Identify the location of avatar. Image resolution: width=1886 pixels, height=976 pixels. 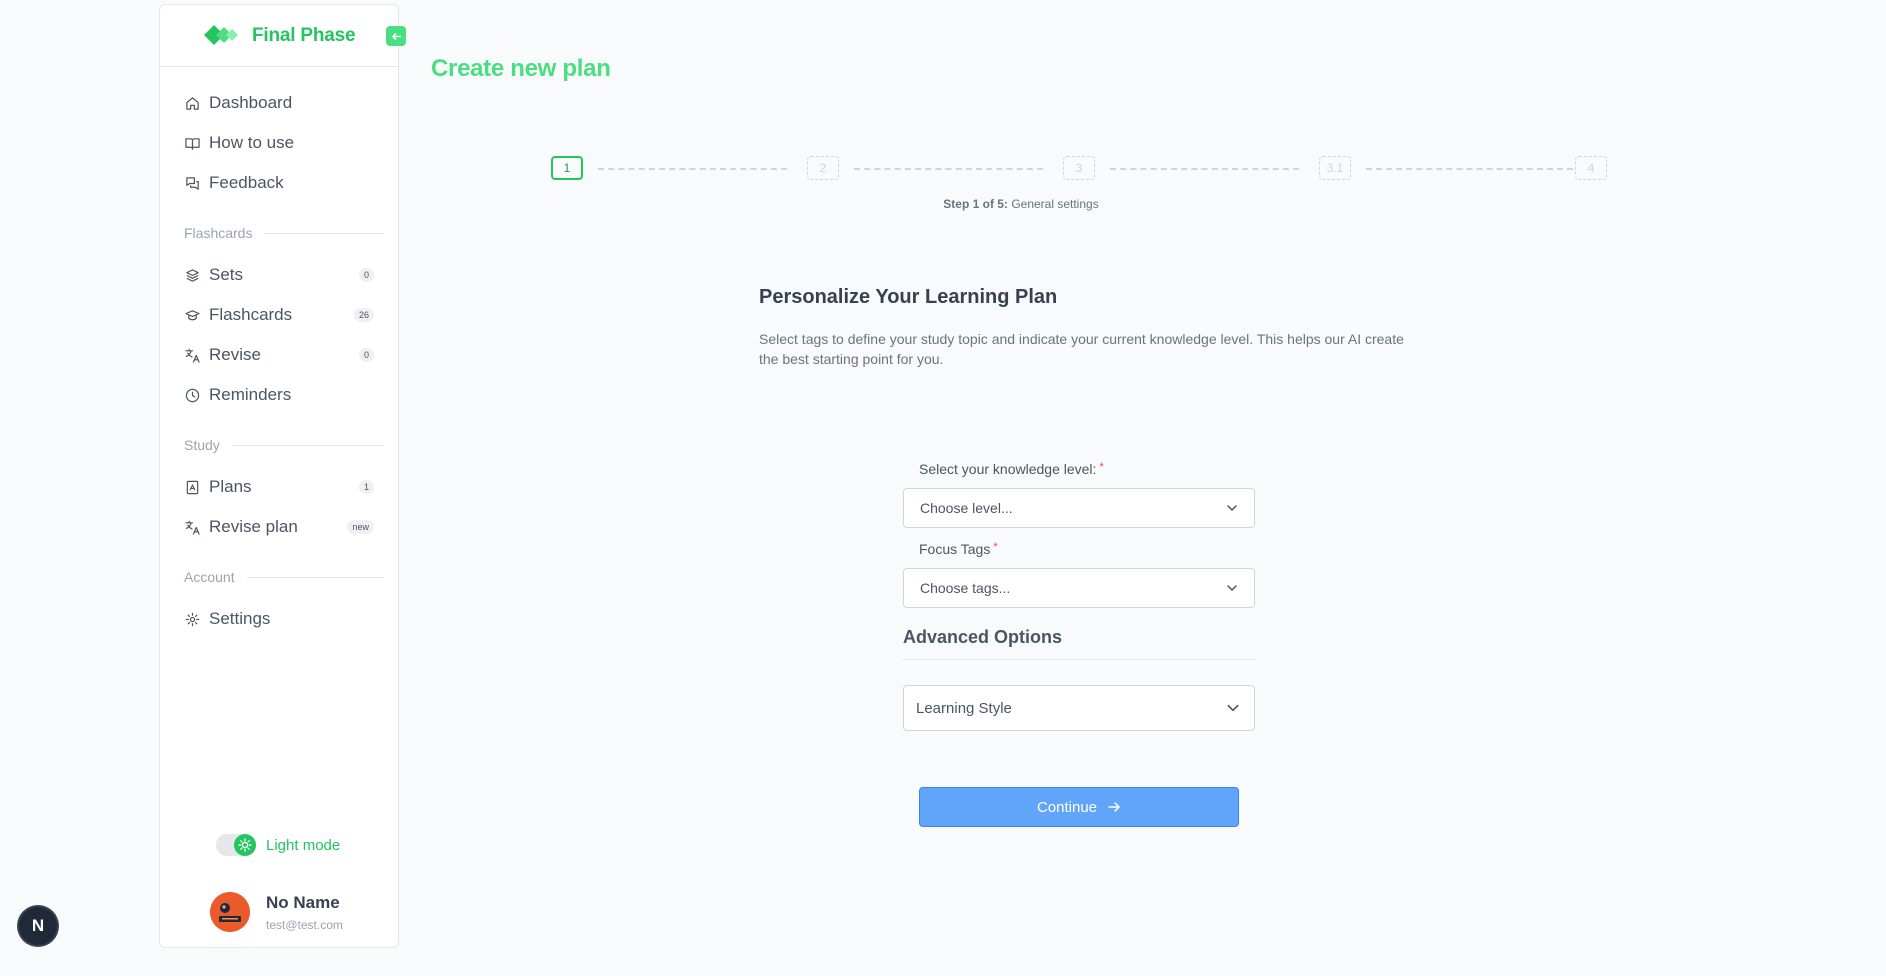
(230, 912).